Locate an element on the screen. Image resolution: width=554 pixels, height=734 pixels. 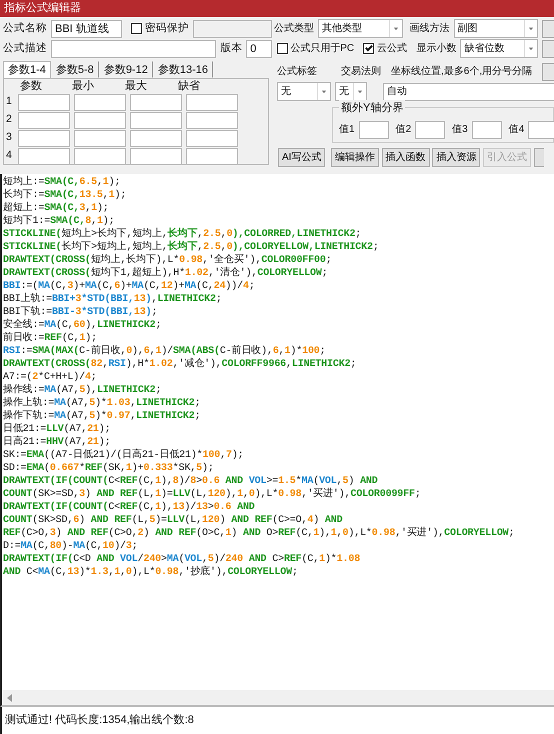
field-label: 公式类型 is located at coordinates (294, 29).